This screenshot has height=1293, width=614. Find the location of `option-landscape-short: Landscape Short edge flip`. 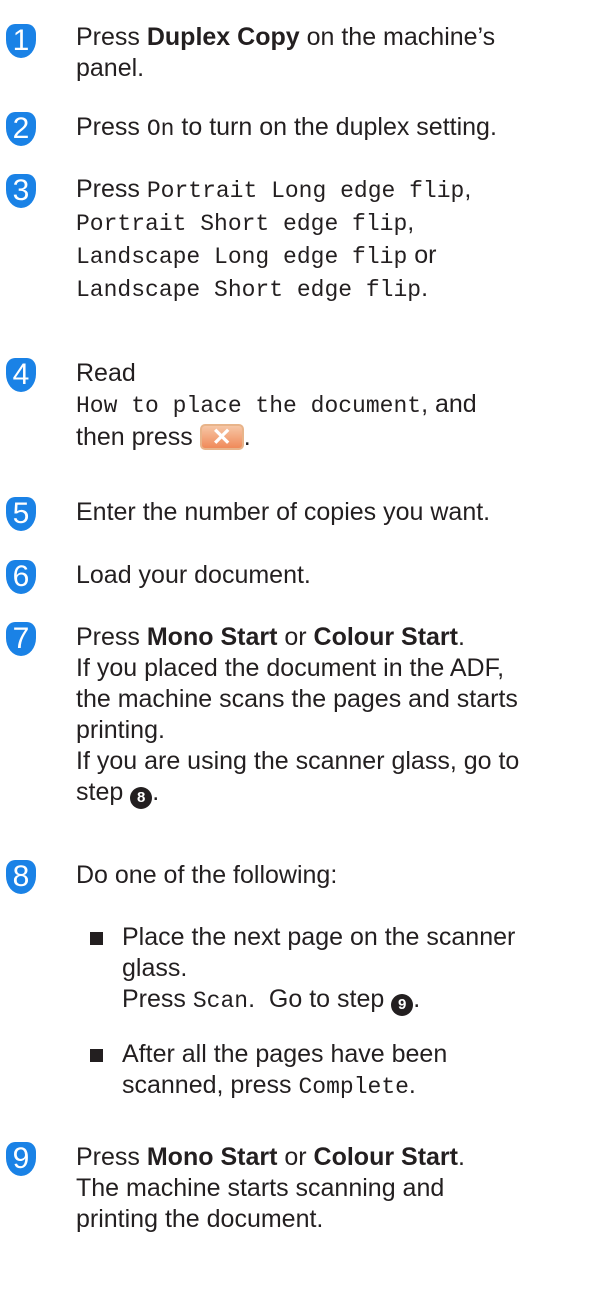

option-landscape-short: Landscape Short edge flip is located at coordinates (249, 290).